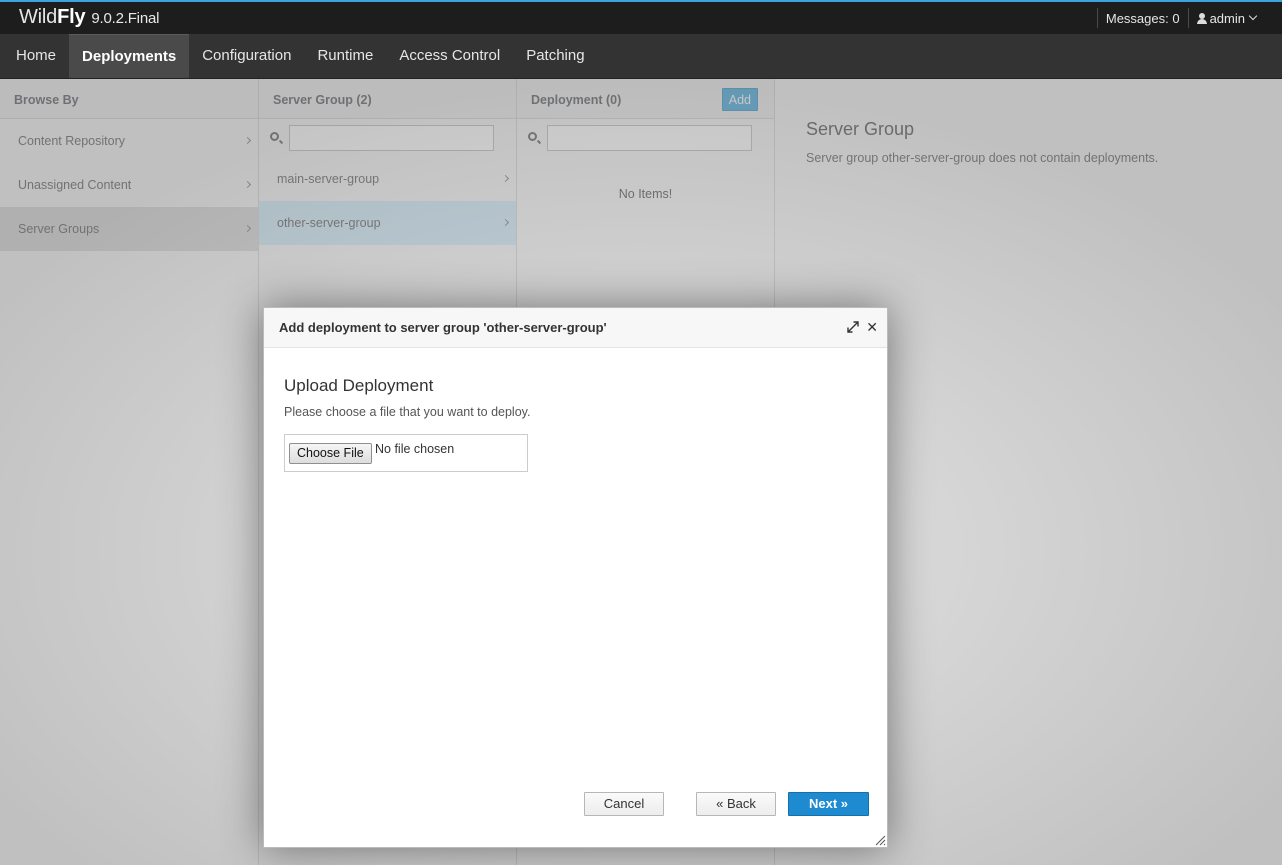 The width and height of the screenshot is (1282, 865). Describe the element at coordinates (129, 56) in the screenshot. I see `nav-deployments: Deployments` at that location.